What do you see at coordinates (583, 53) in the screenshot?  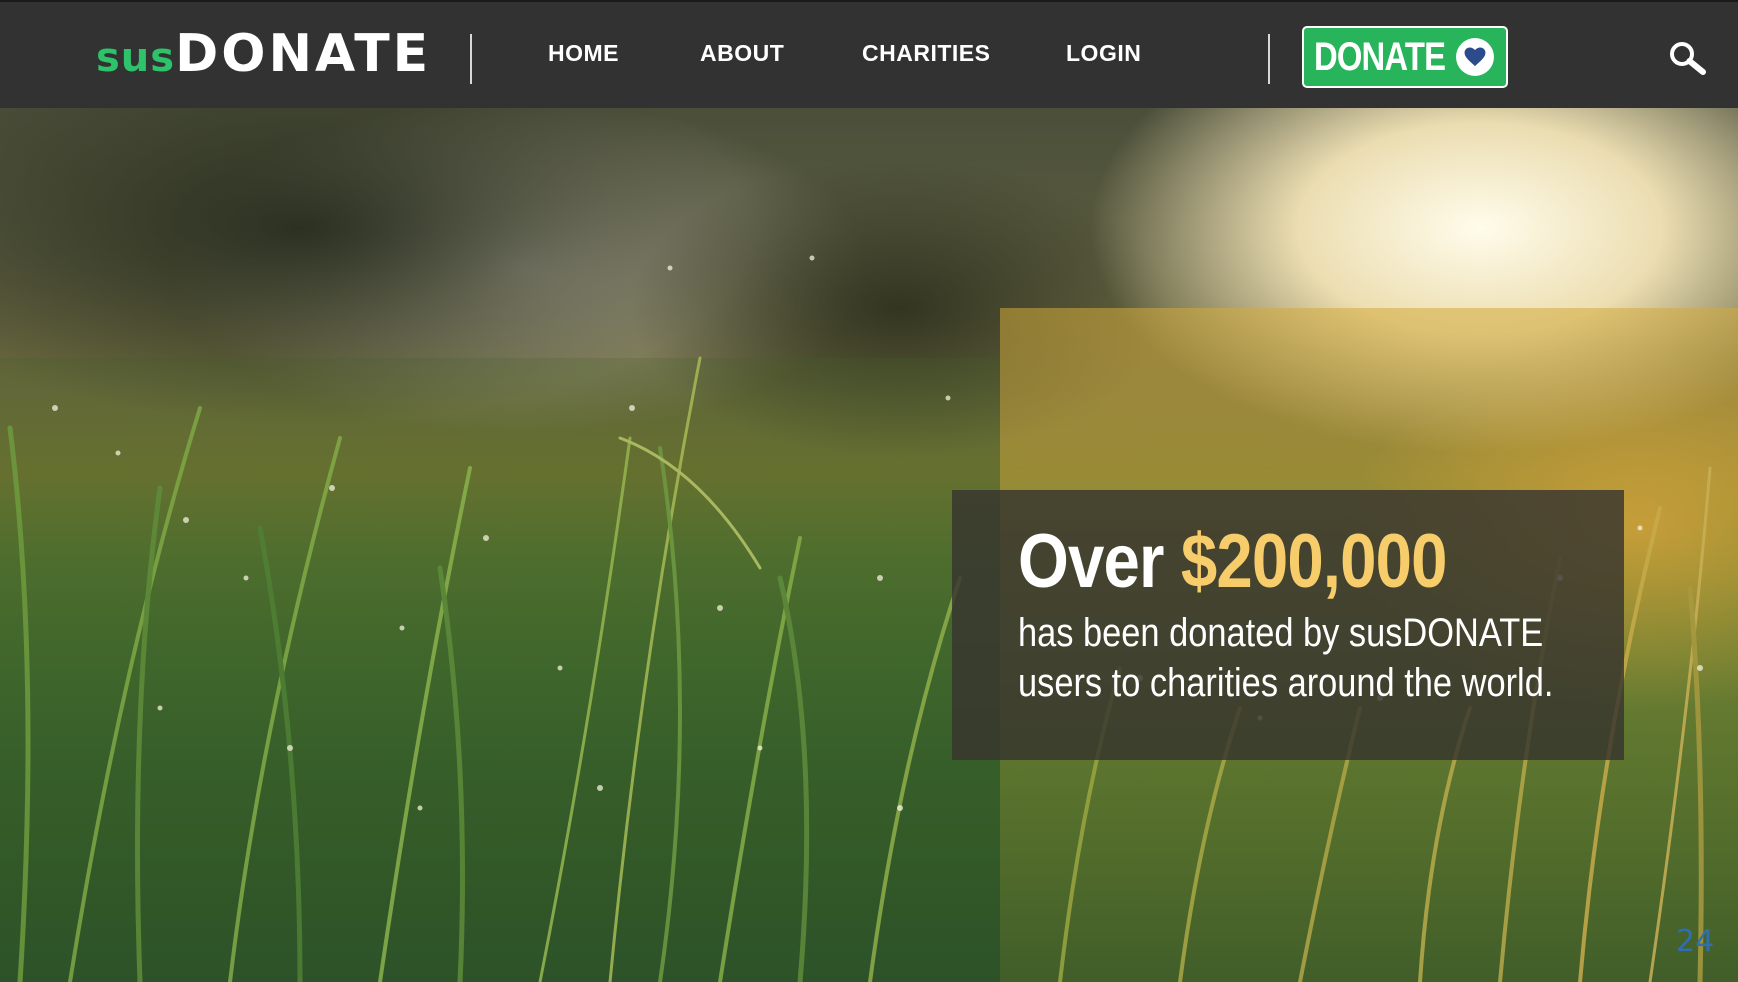 I see `nav-link-home: HOME` at bounding box center [583, 53].